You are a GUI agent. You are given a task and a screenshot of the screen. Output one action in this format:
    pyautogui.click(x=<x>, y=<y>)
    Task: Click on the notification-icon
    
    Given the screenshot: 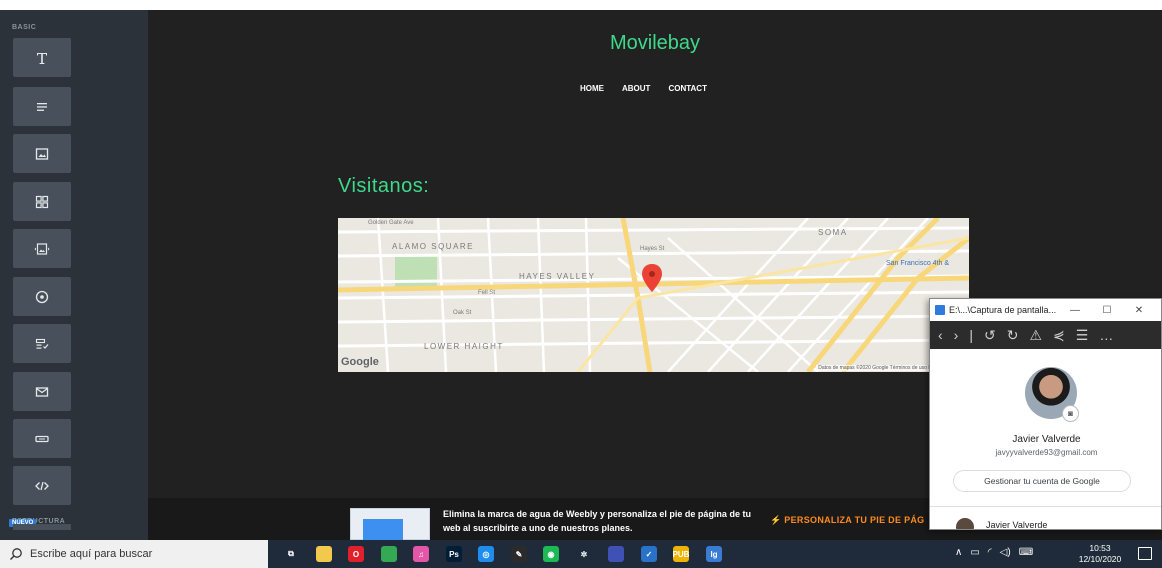 What is the action you would take?
    pyautogui.click(x=1145, y=553)
    